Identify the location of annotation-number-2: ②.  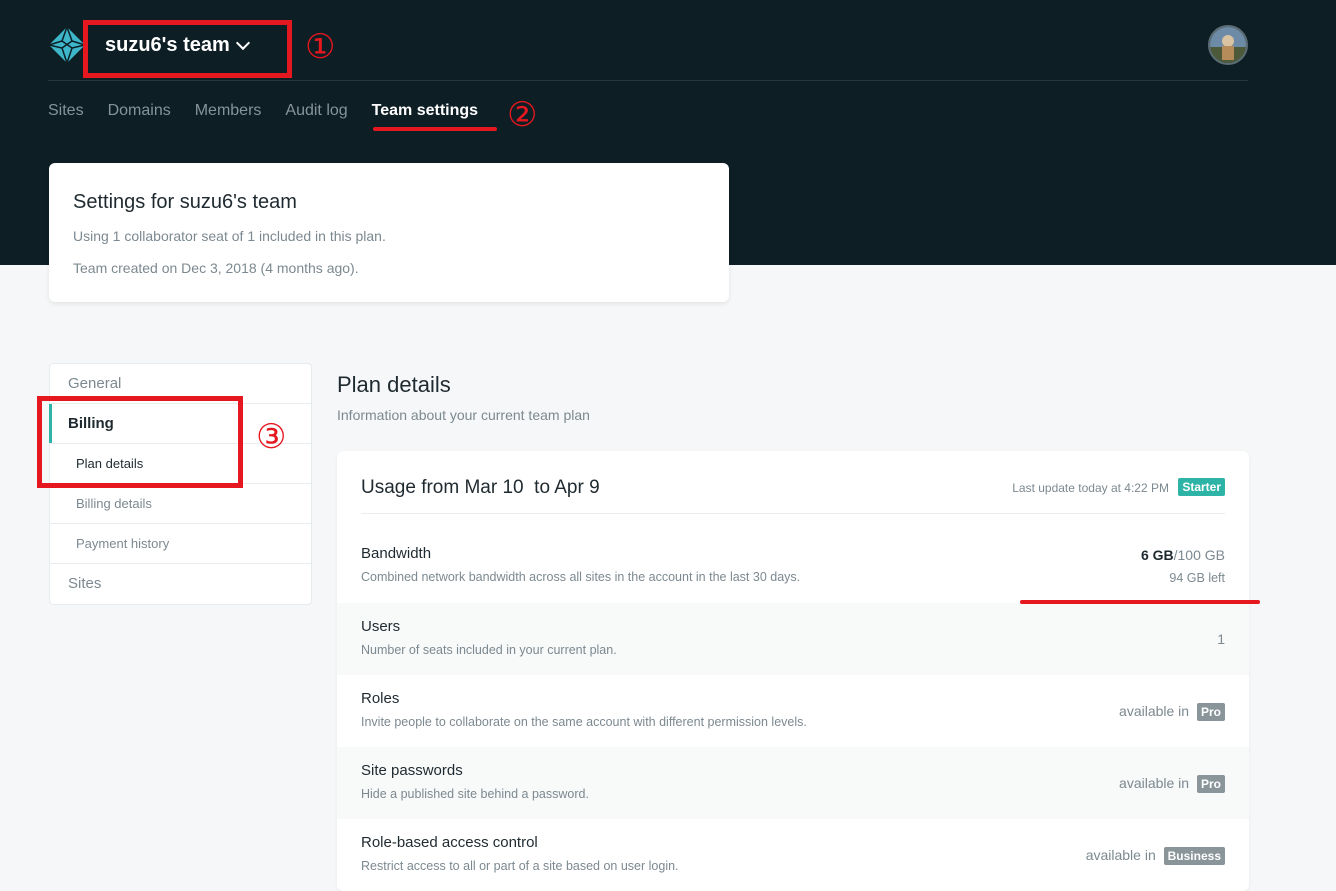
(522, 115).